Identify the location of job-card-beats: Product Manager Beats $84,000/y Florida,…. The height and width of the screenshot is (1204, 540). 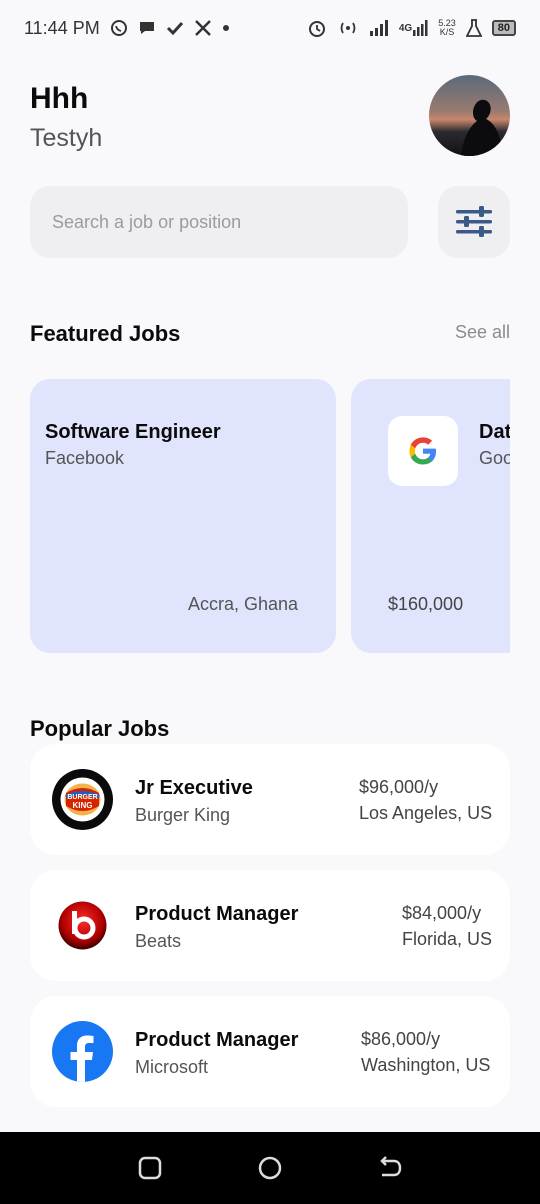
(270, 925).